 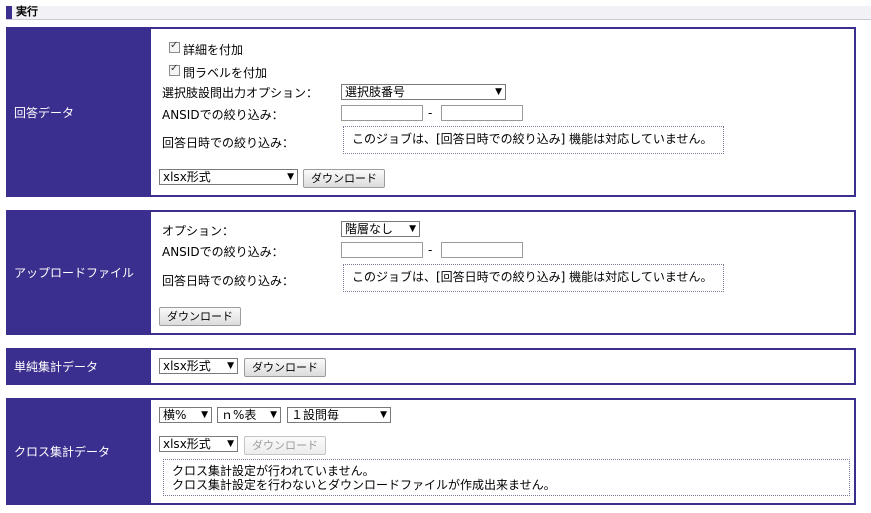 I want to click on choice-option-label: 選択肢設問出力オプション：, so click(x=240, y=93).